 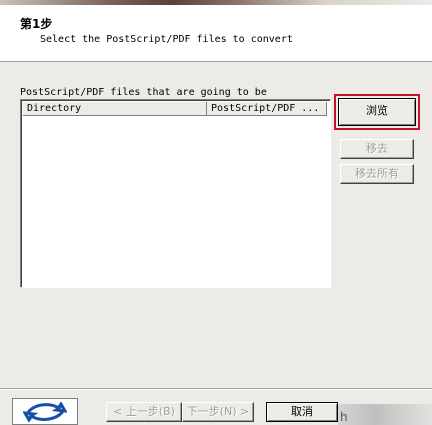 I want to click on back-button: < 上一步(B), so click(x=144, y=412).